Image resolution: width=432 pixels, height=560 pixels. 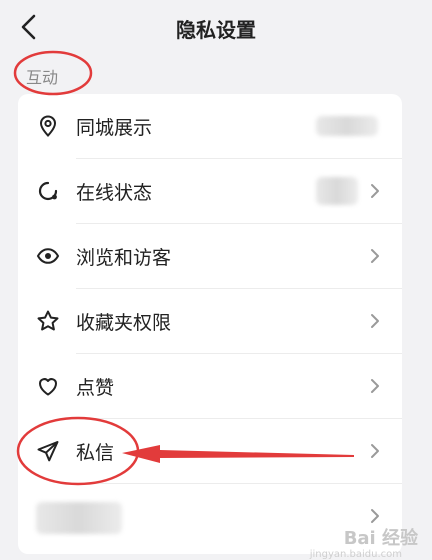 What do you see at coordinates (95, 453) in the screenshot?
I see `row-label: 私信` at bounding box center [95, 453].